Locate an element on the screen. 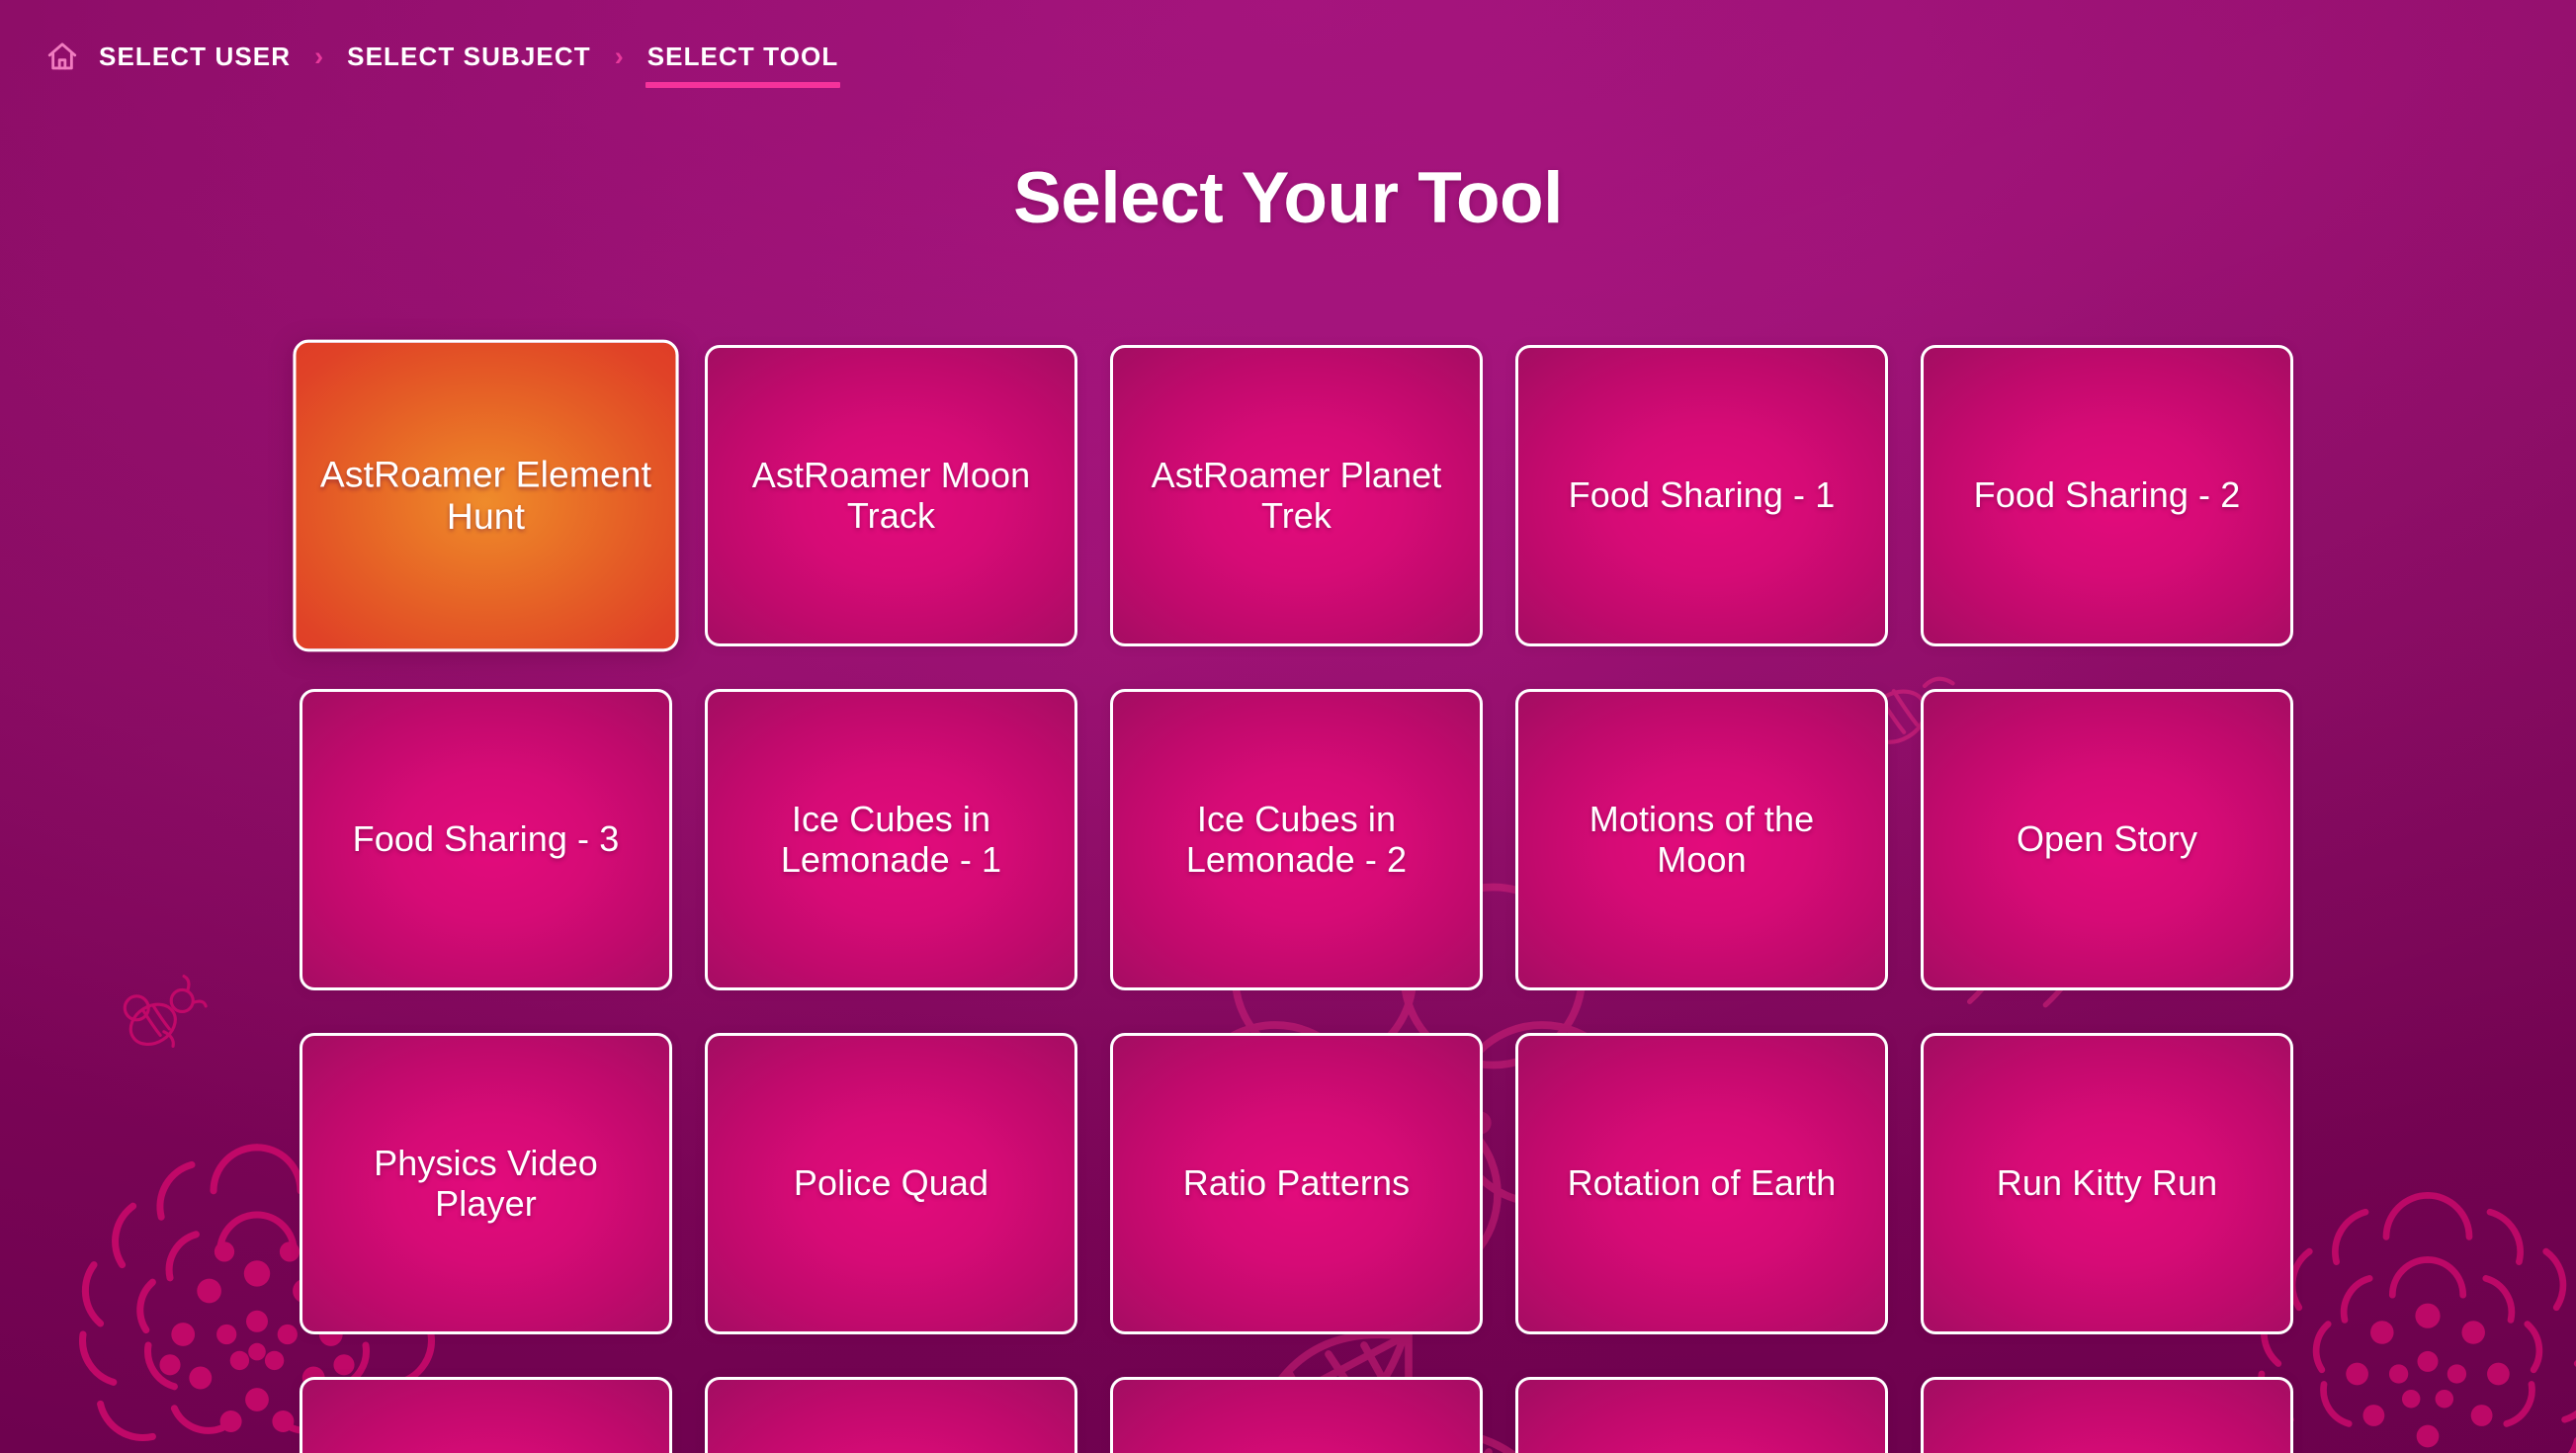 The width and height of the screenshot is (2576, 1453). tool-tile-police-quad: Police Quad is located at coordinates (891, 1183).